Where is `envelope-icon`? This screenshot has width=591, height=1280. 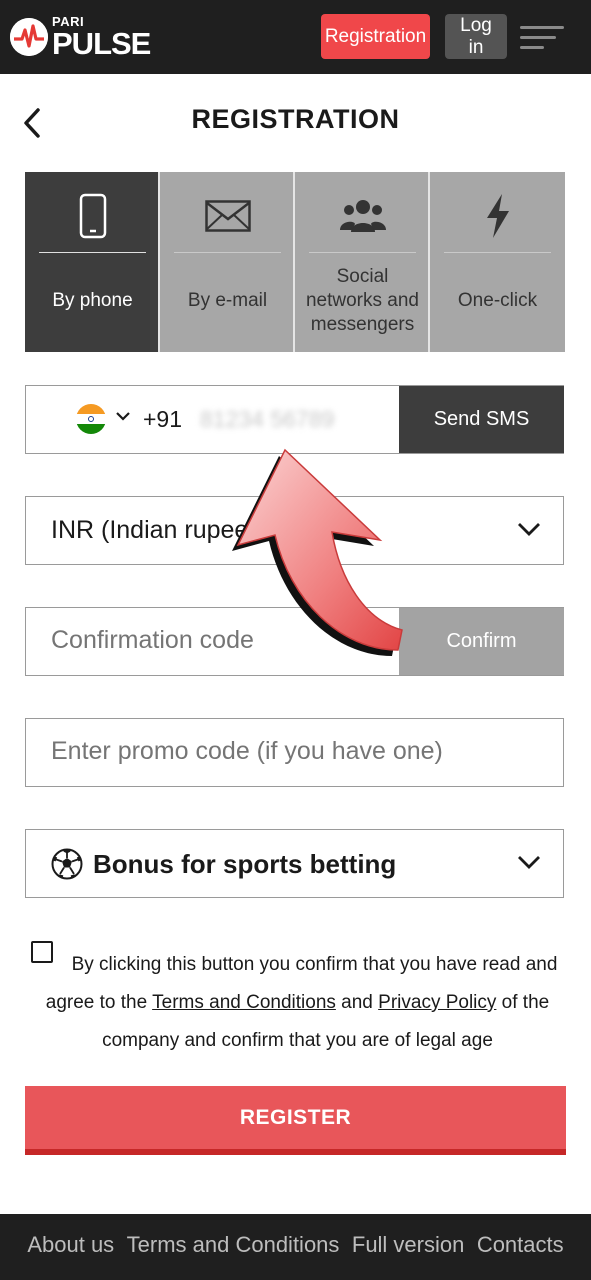 envelope-icon is located at coordinates (227, 216).